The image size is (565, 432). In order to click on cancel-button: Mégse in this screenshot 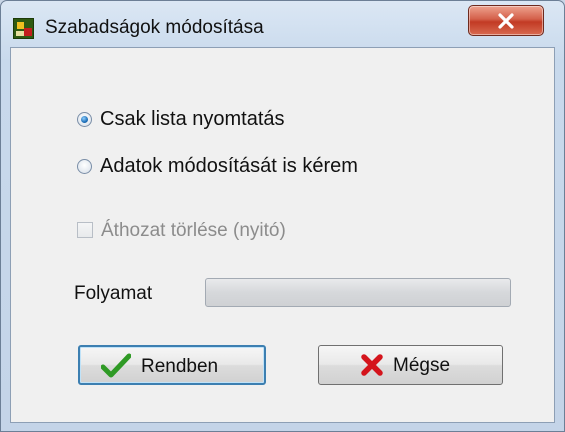, I will do `click(410, 365)`.